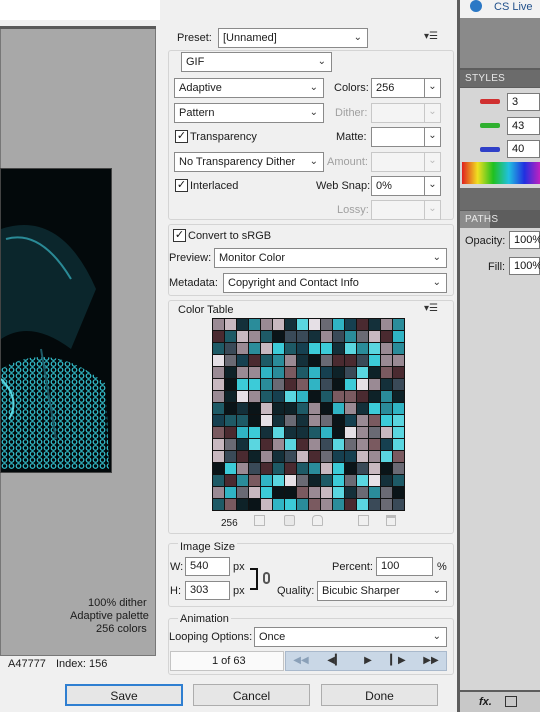  Describe the element at coordinates (431, 661) in the screenshot. I see `last-frame-icon: ▶▶` at that location.